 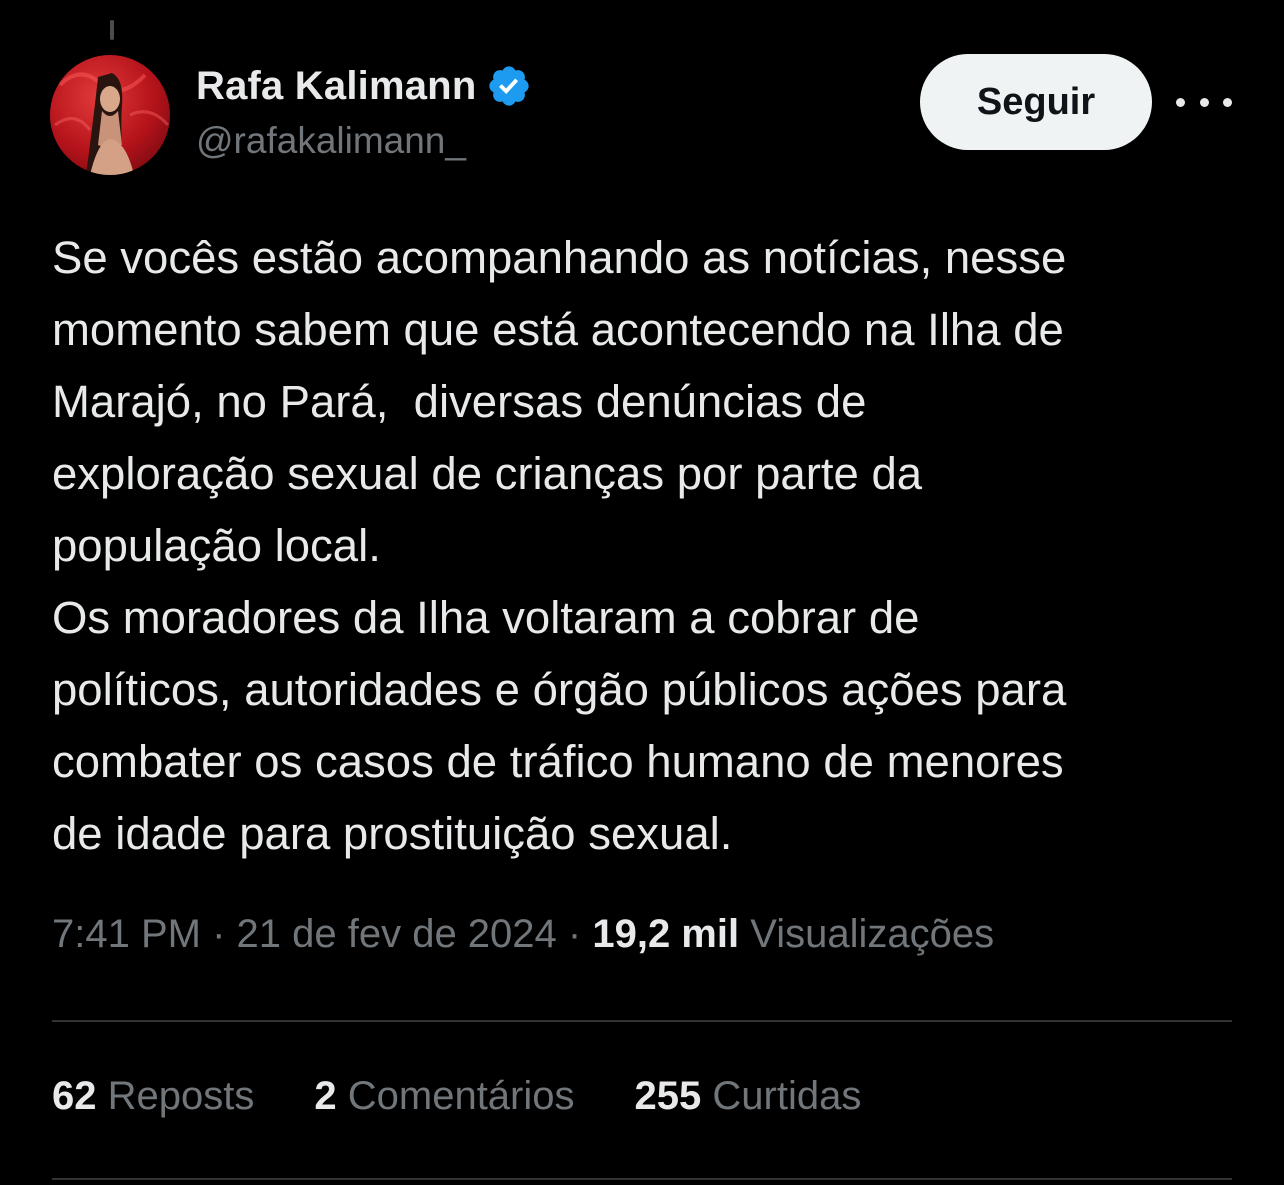 I want to click on tweet-time: 7:41 PM, so click(x=126, y=934).